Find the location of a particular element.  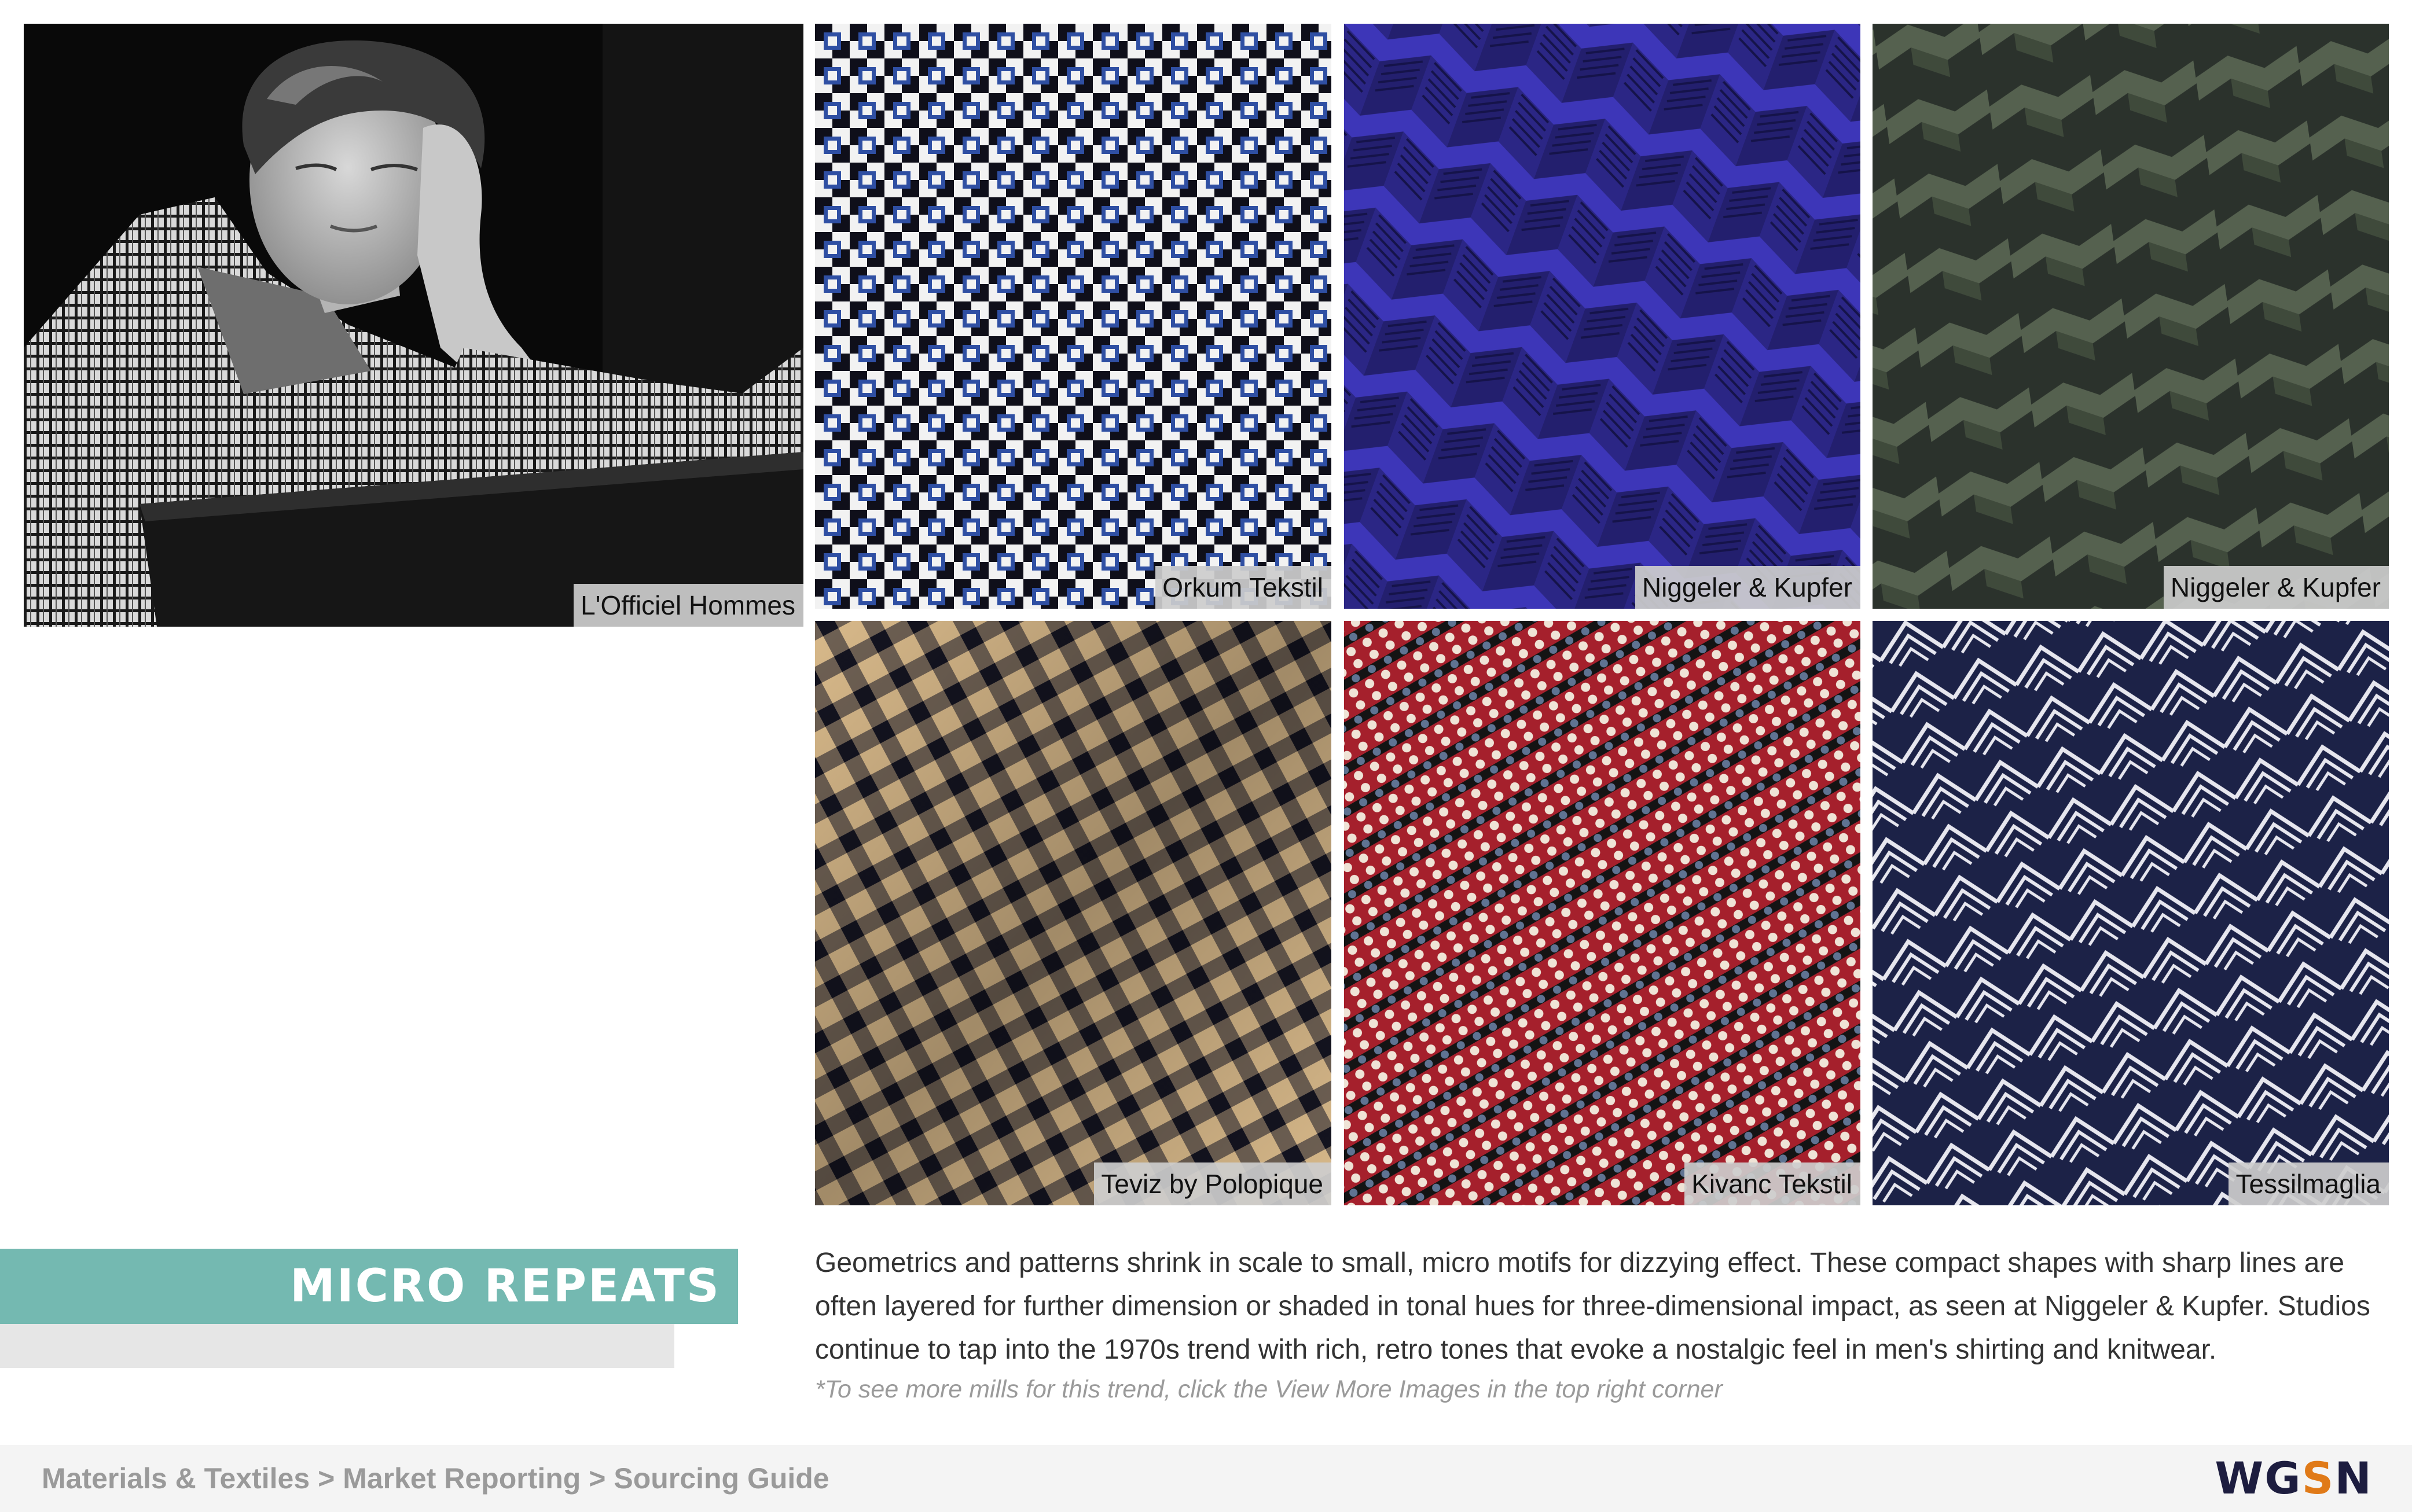

hero-photo: L'Officiel Hommes is located at coordinates (413, 325).